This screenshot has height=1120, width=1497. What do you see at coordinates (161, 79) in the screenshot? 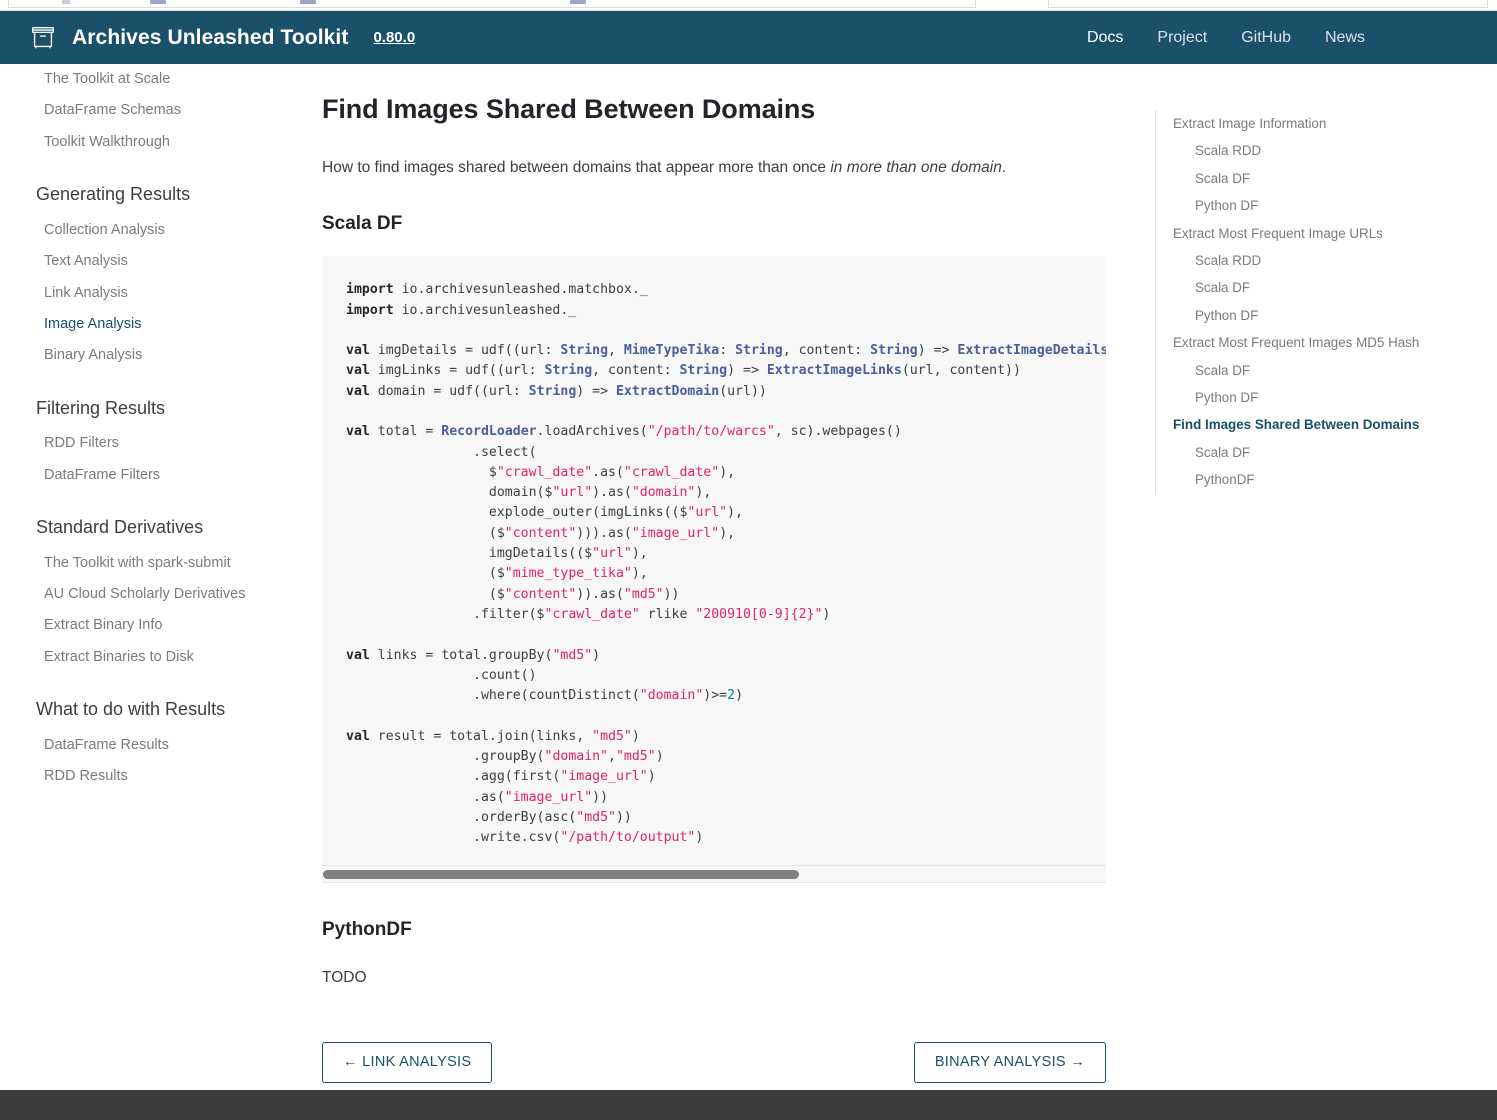
I see `sidebar-item-the-toolkit-at-scale: The Toolkit at Scale` at bounding box center [161, 79].